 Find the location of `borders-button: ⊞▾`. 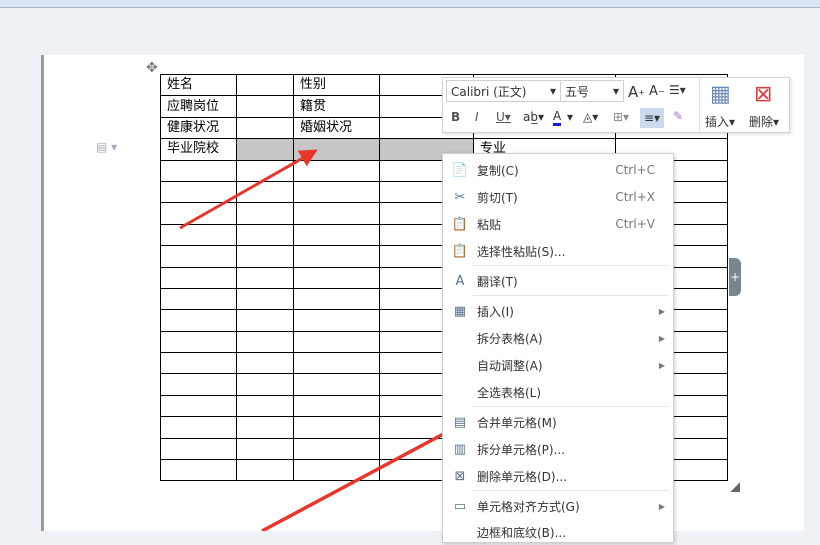

borders-button: ⊞▾ is located at coordinates (621, 117).